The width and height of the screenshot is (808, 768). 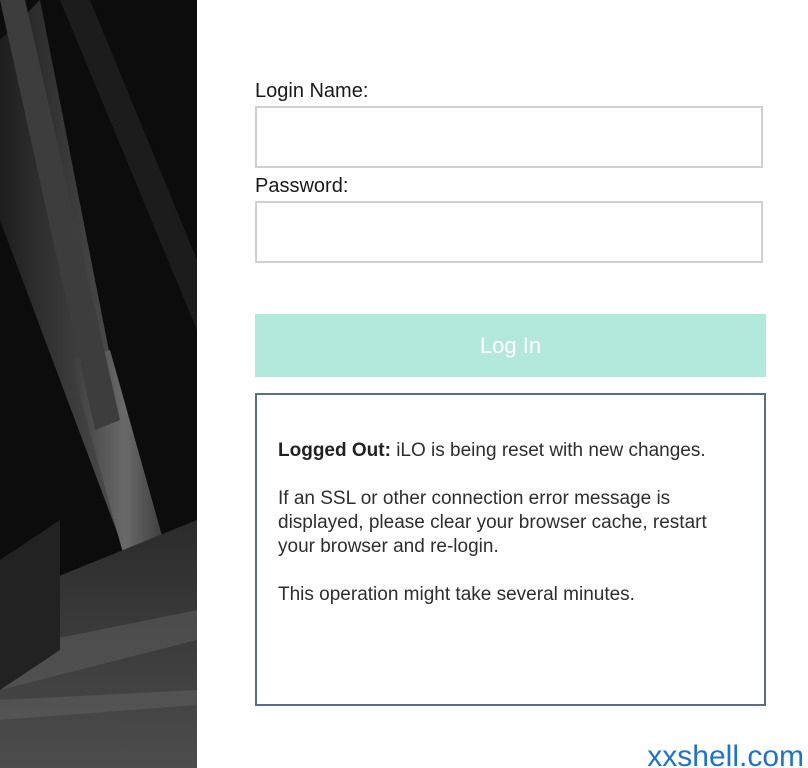 I want to click on login-name-input, so click(x=509, y=137).